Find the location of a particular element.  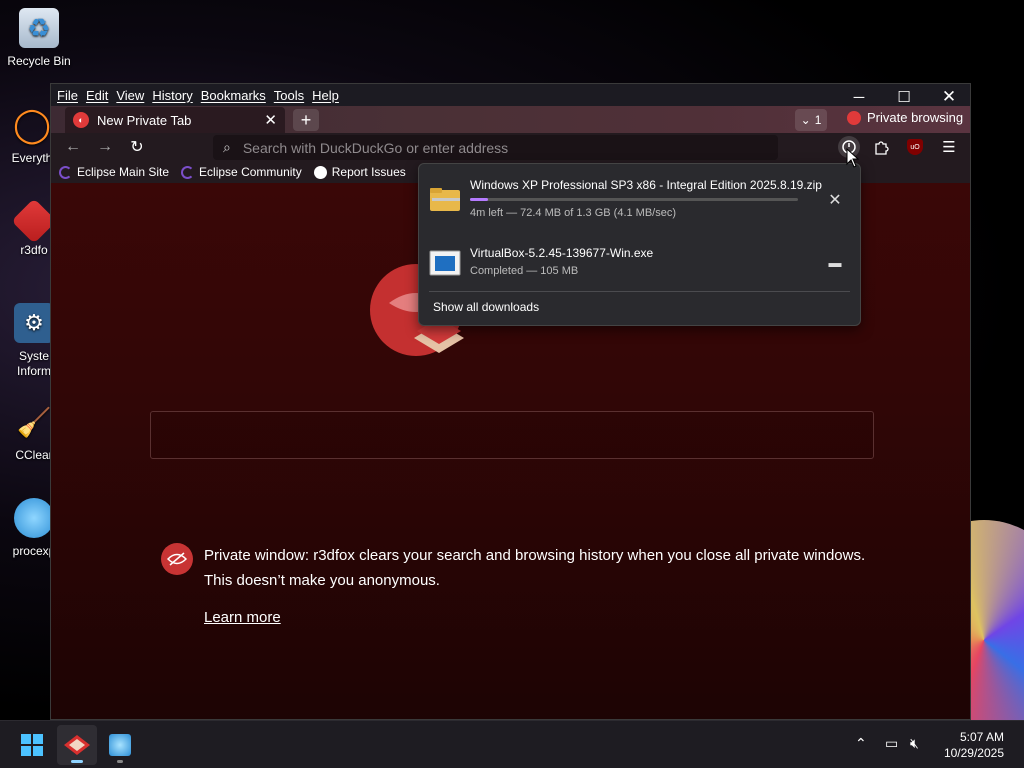

close-tab-icon: ✕ is located at coordinates (270, 120).